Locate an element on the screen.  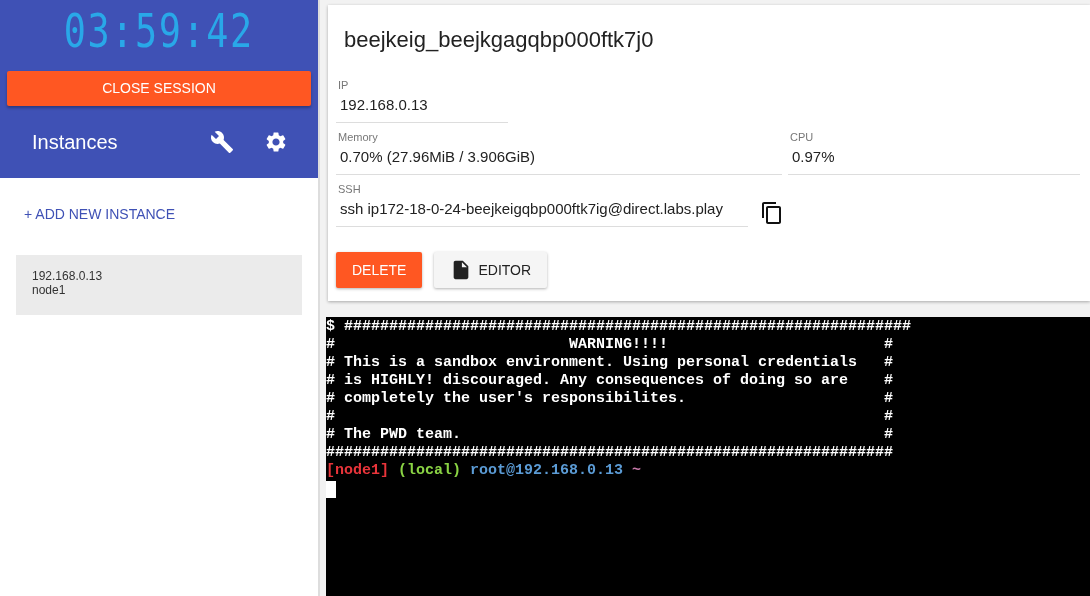
prompt-text: (local) is located at coordinates (430, 471).